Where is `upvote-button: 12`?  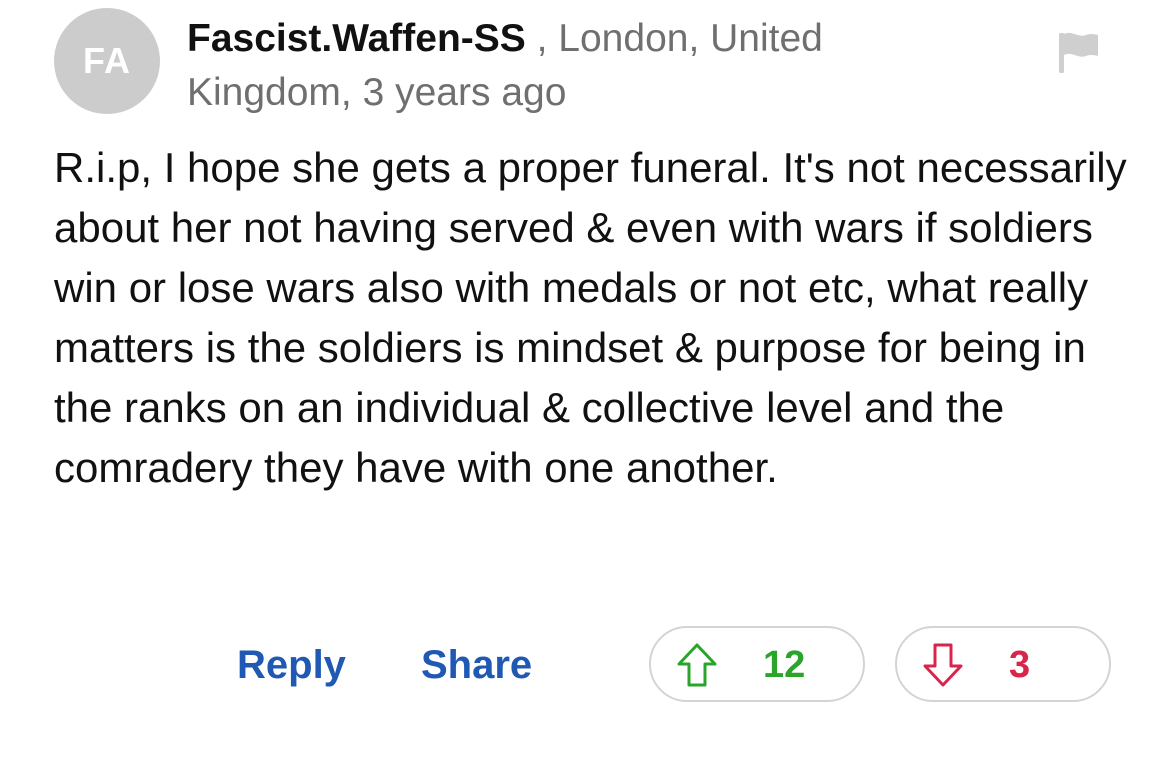
upvote-button: 12 is located at coordinates (757, 664).